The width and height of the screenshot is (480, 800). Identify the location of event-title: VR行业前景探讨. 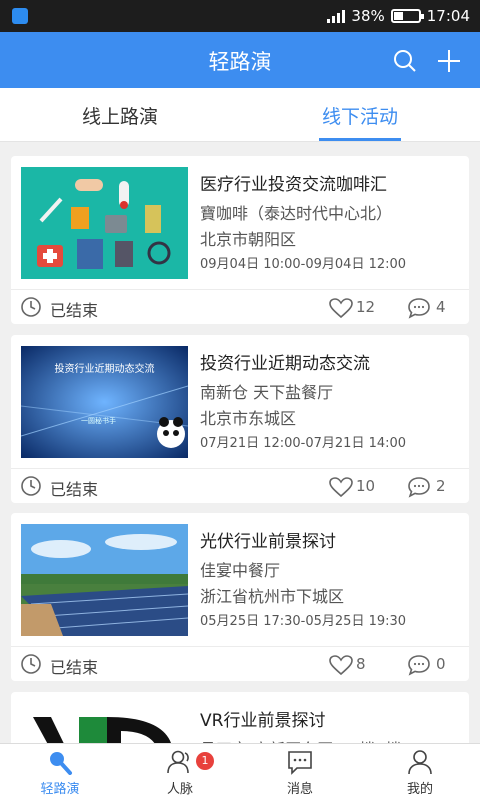
(263, 721).